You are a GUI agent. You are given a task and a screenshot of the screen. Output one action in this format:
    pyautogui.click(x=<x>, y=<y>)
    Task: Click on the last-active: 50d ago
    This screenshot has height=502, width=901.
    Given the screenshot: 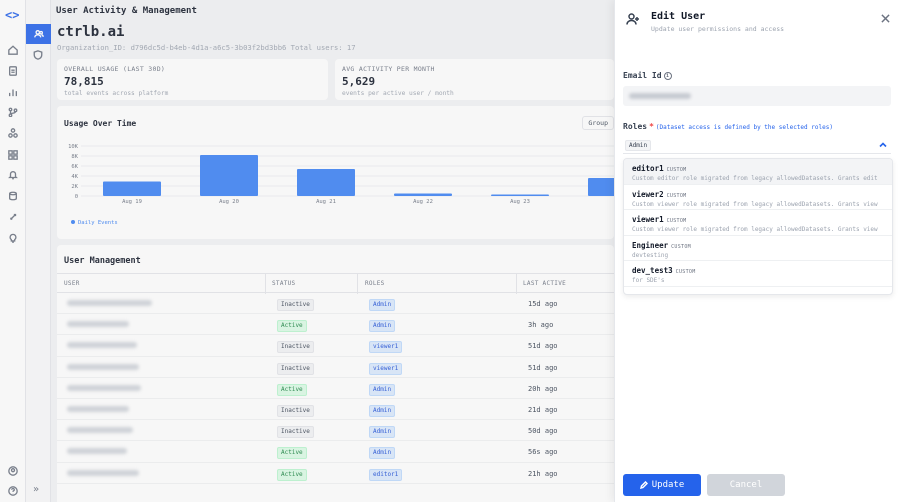 What is the action you would take?
    pyautogui.click(x=543, y=431)
    